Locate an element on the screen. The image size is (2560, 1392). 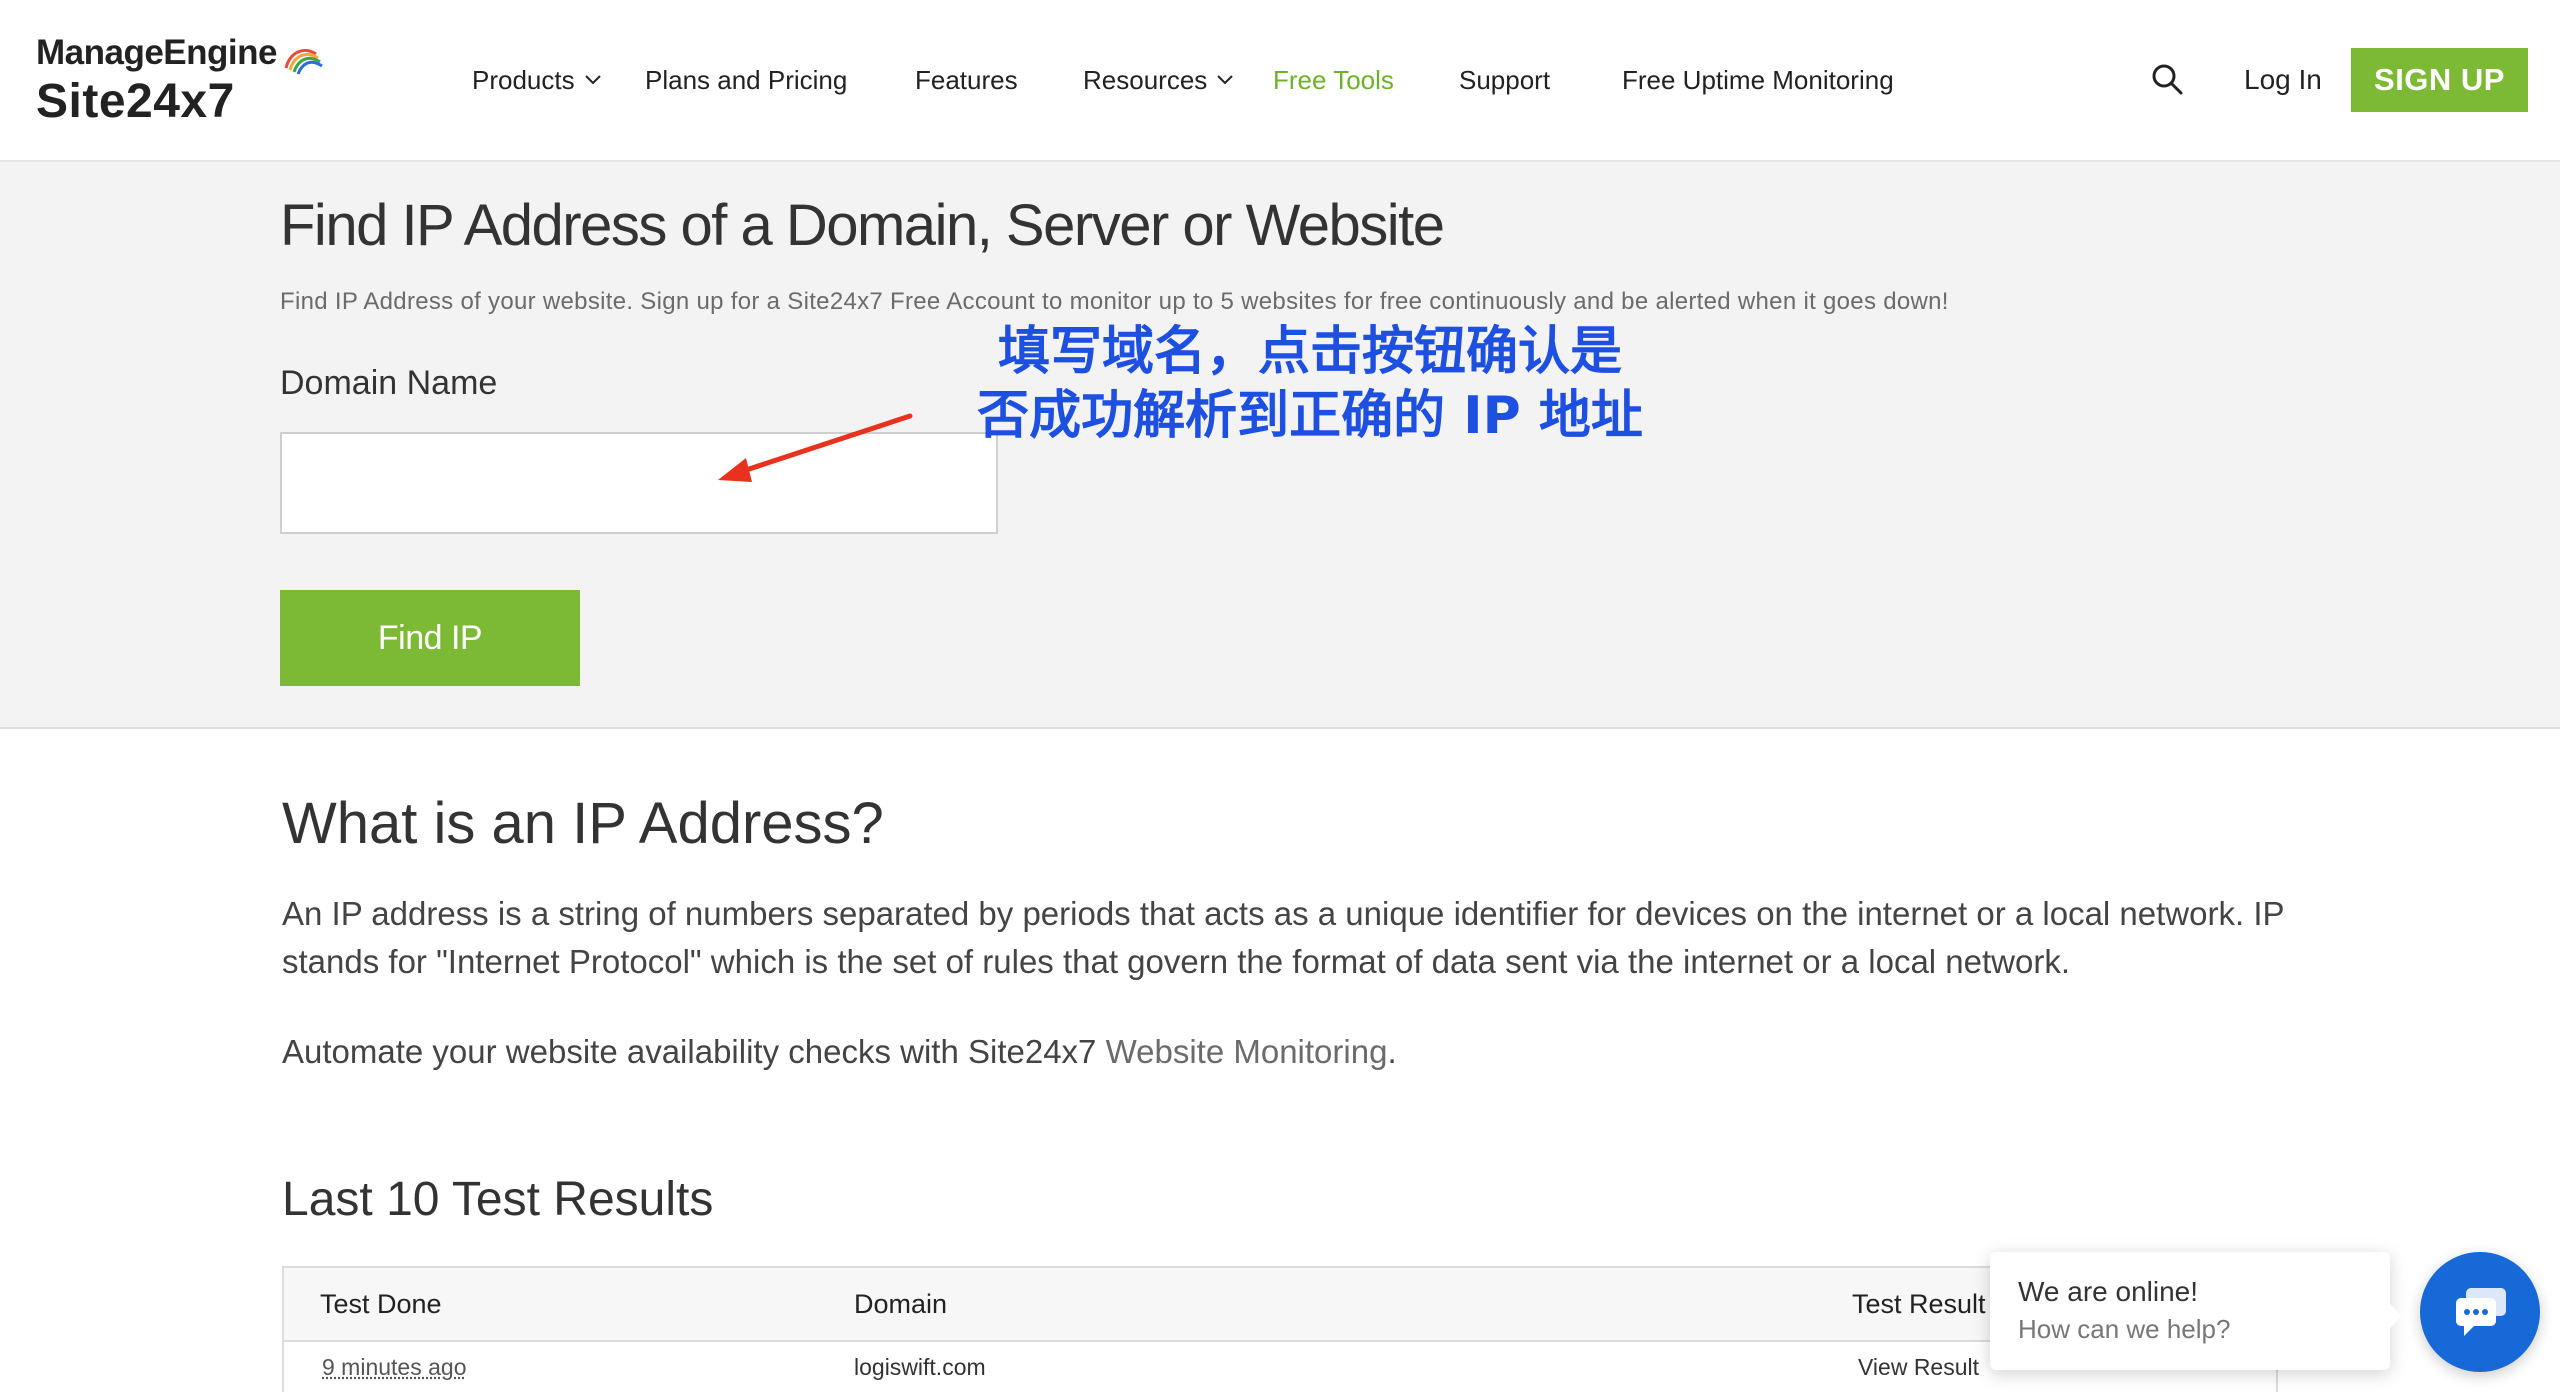
logo: ManageEngine Site24x7 is located at coordinates (179, 81).